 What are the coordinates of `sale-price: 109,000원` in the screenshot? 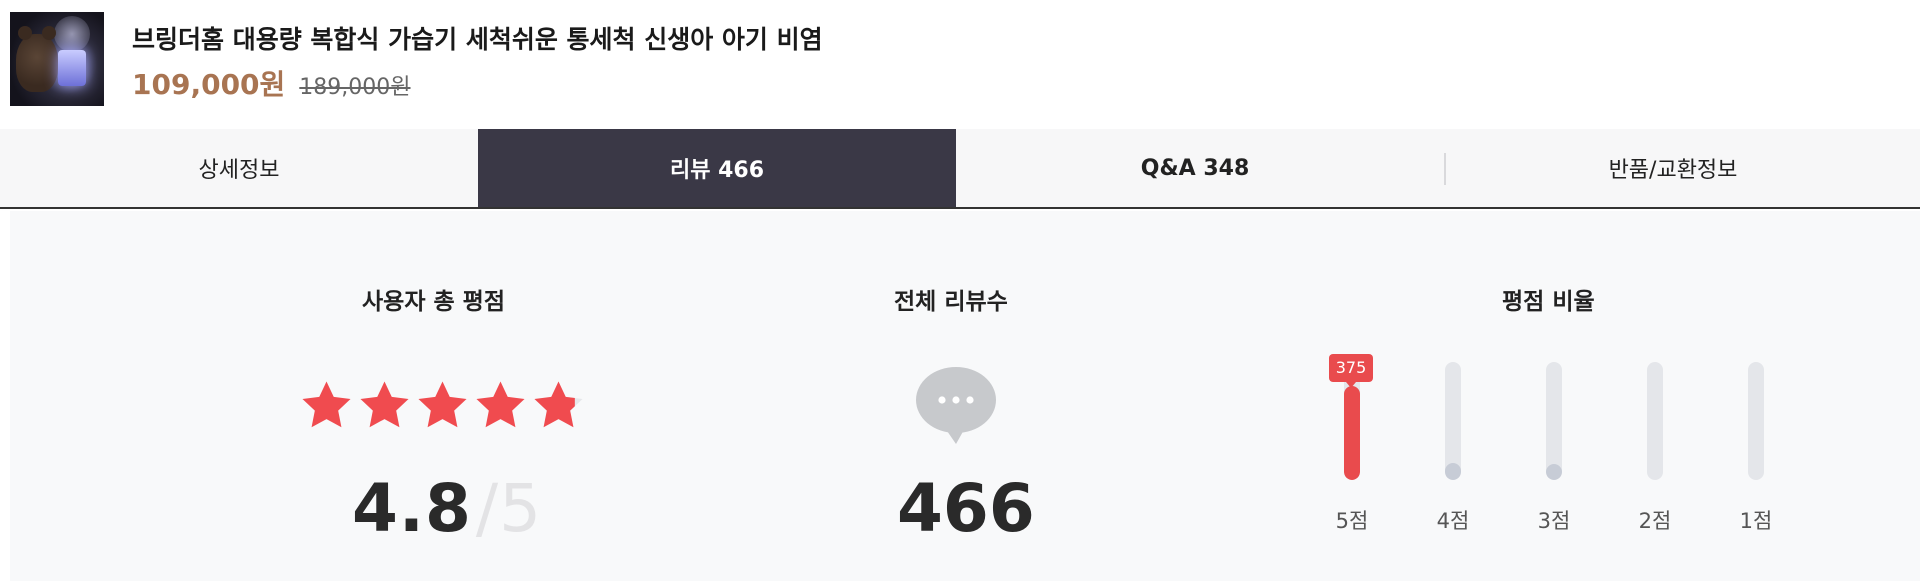 It's located at (209, 84).